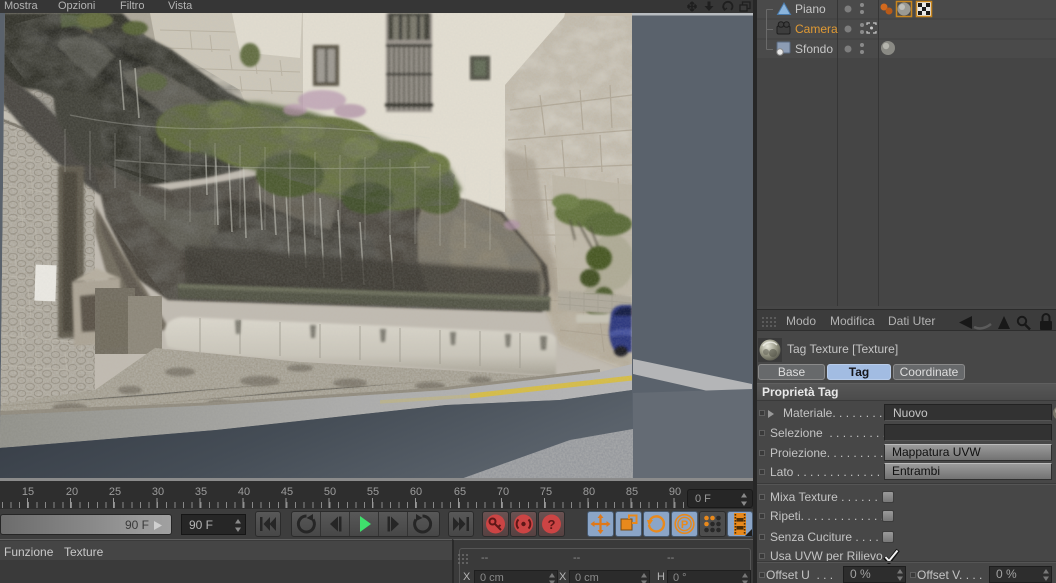 The image size is (1056, 583). Describe the element at coordinates (684, 525) in the screenshot. I see `svg-text: P` at that location.